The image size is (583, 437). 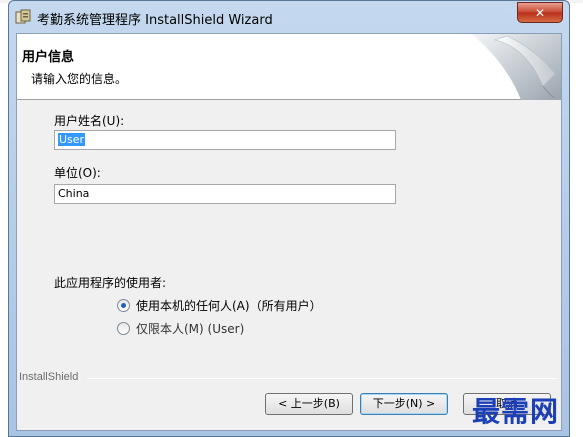 I want to click on usage-group-label: 此应用程序的使用者:, so click(x=110, y=283).